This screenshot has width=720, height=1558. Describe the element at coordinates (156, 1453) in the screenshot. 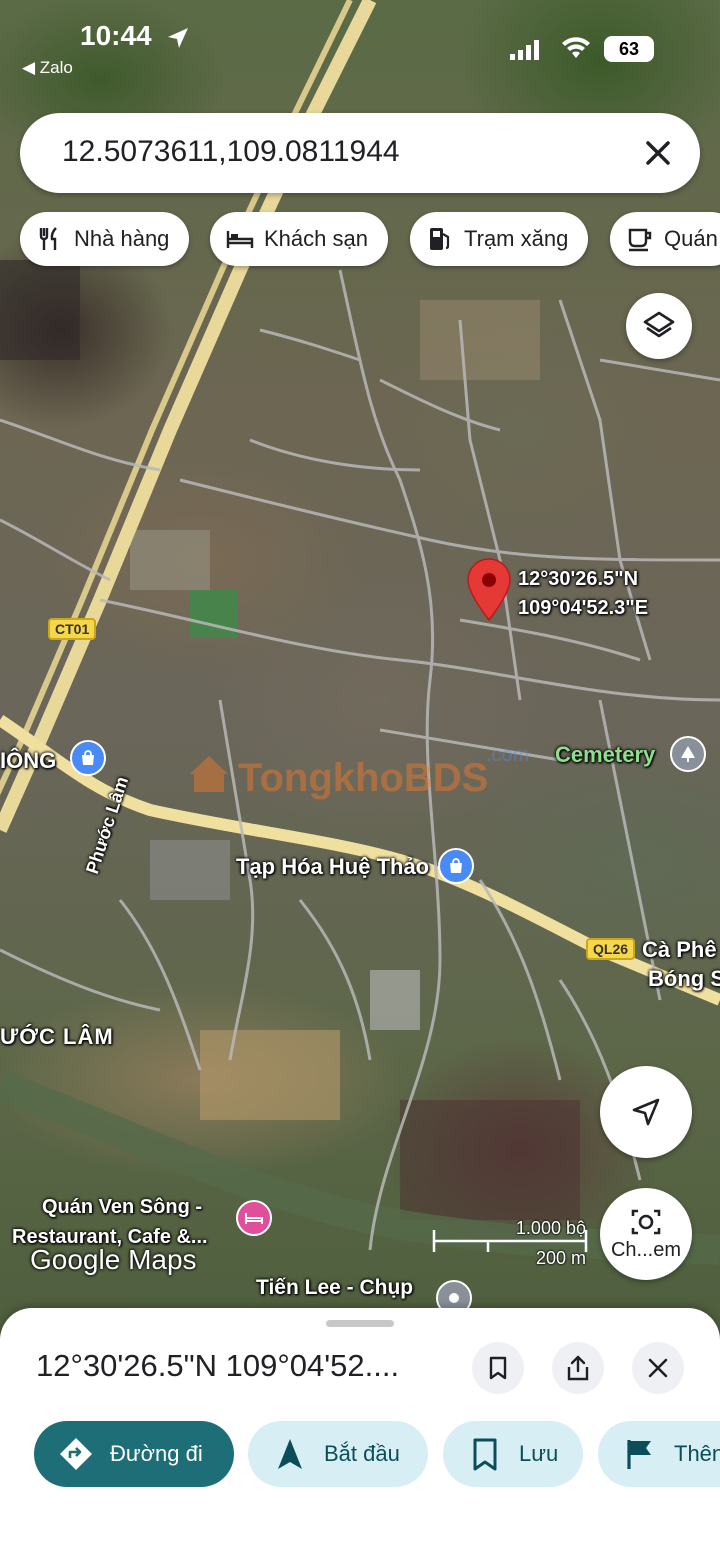

I see `directions-label: Đường đi` at that location.